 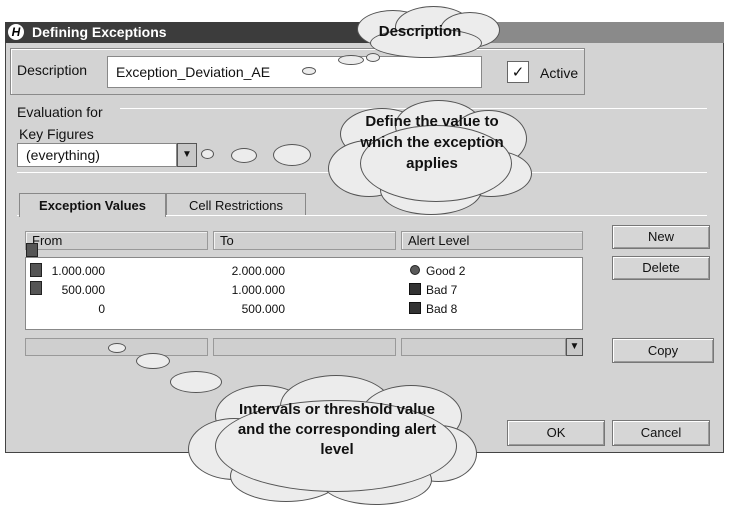 I want to click on cancel-button: Cancel, so click(x=661, y=433).